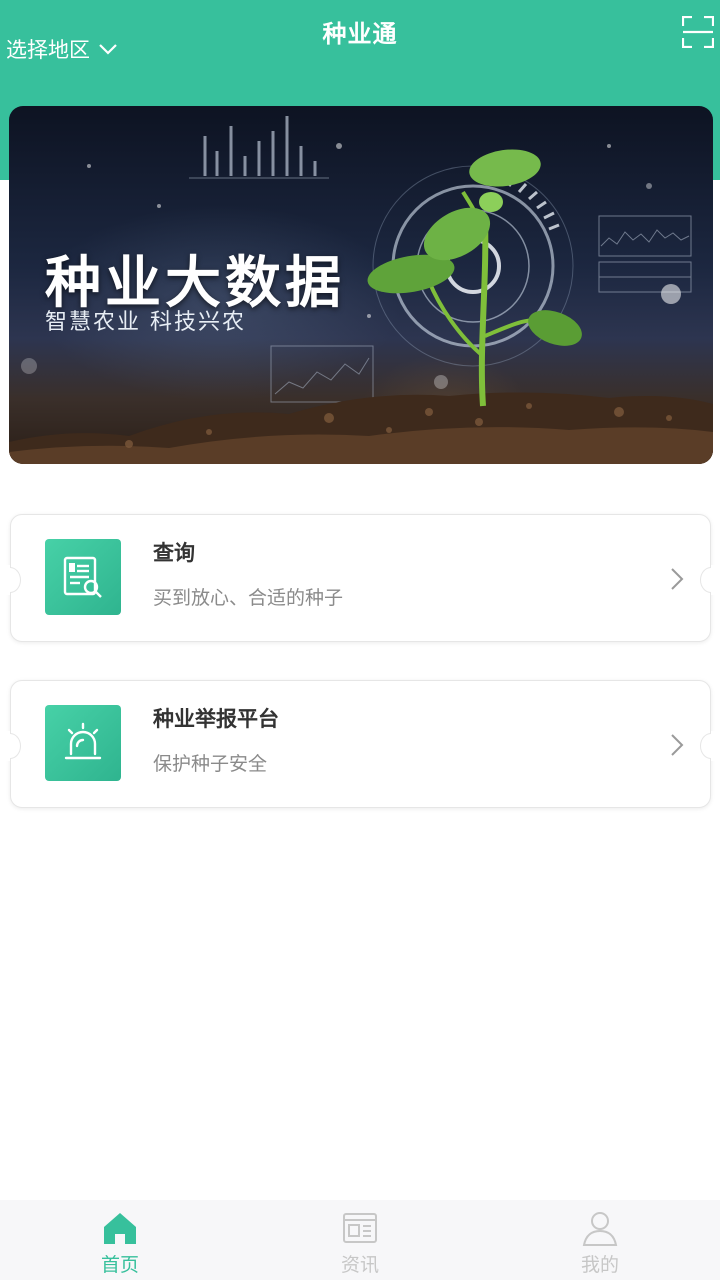 The width and height of the screenshot is (720, 1280). What do you see at coordinates (108, 49) in the screenshot?
I see `chevron-down-icon` at bounding box center [108, 49].